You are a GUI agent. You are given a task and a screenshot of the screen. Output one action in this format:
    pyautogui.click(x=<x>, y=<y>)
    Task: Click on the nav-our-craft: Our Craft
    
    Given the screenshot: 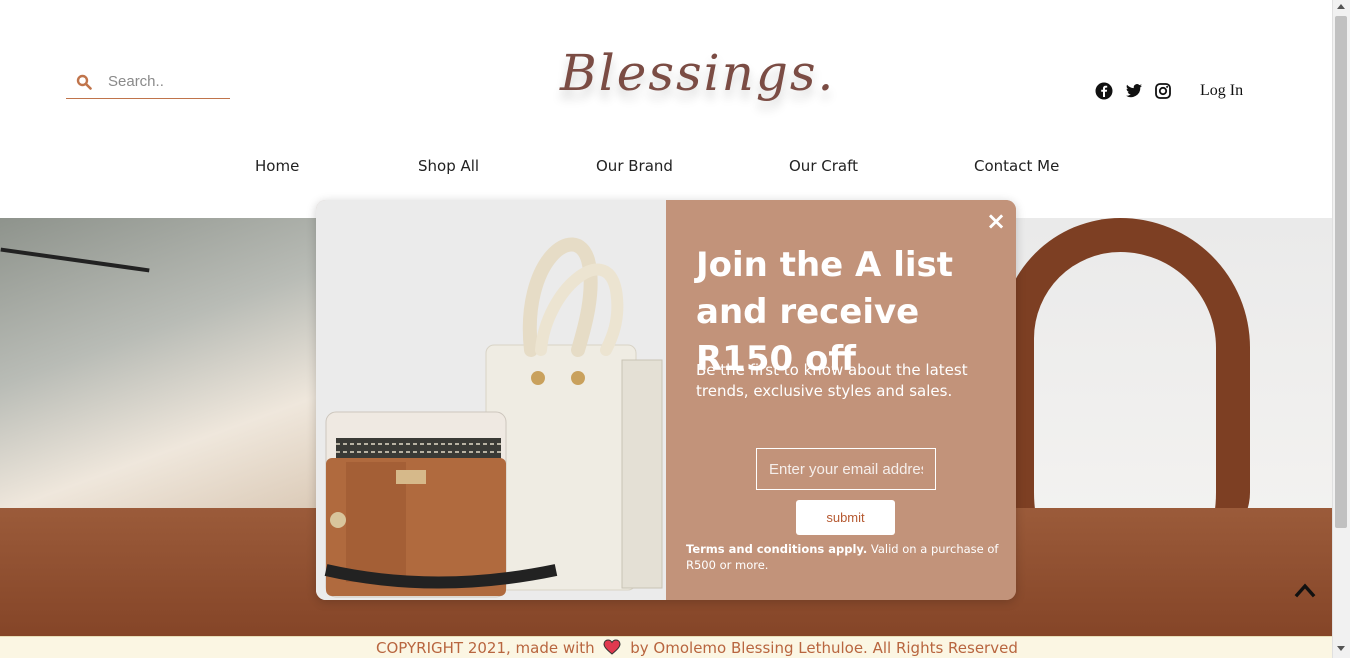 What is the action you would take?
    pyautogui.click(x=823, y=166)
    